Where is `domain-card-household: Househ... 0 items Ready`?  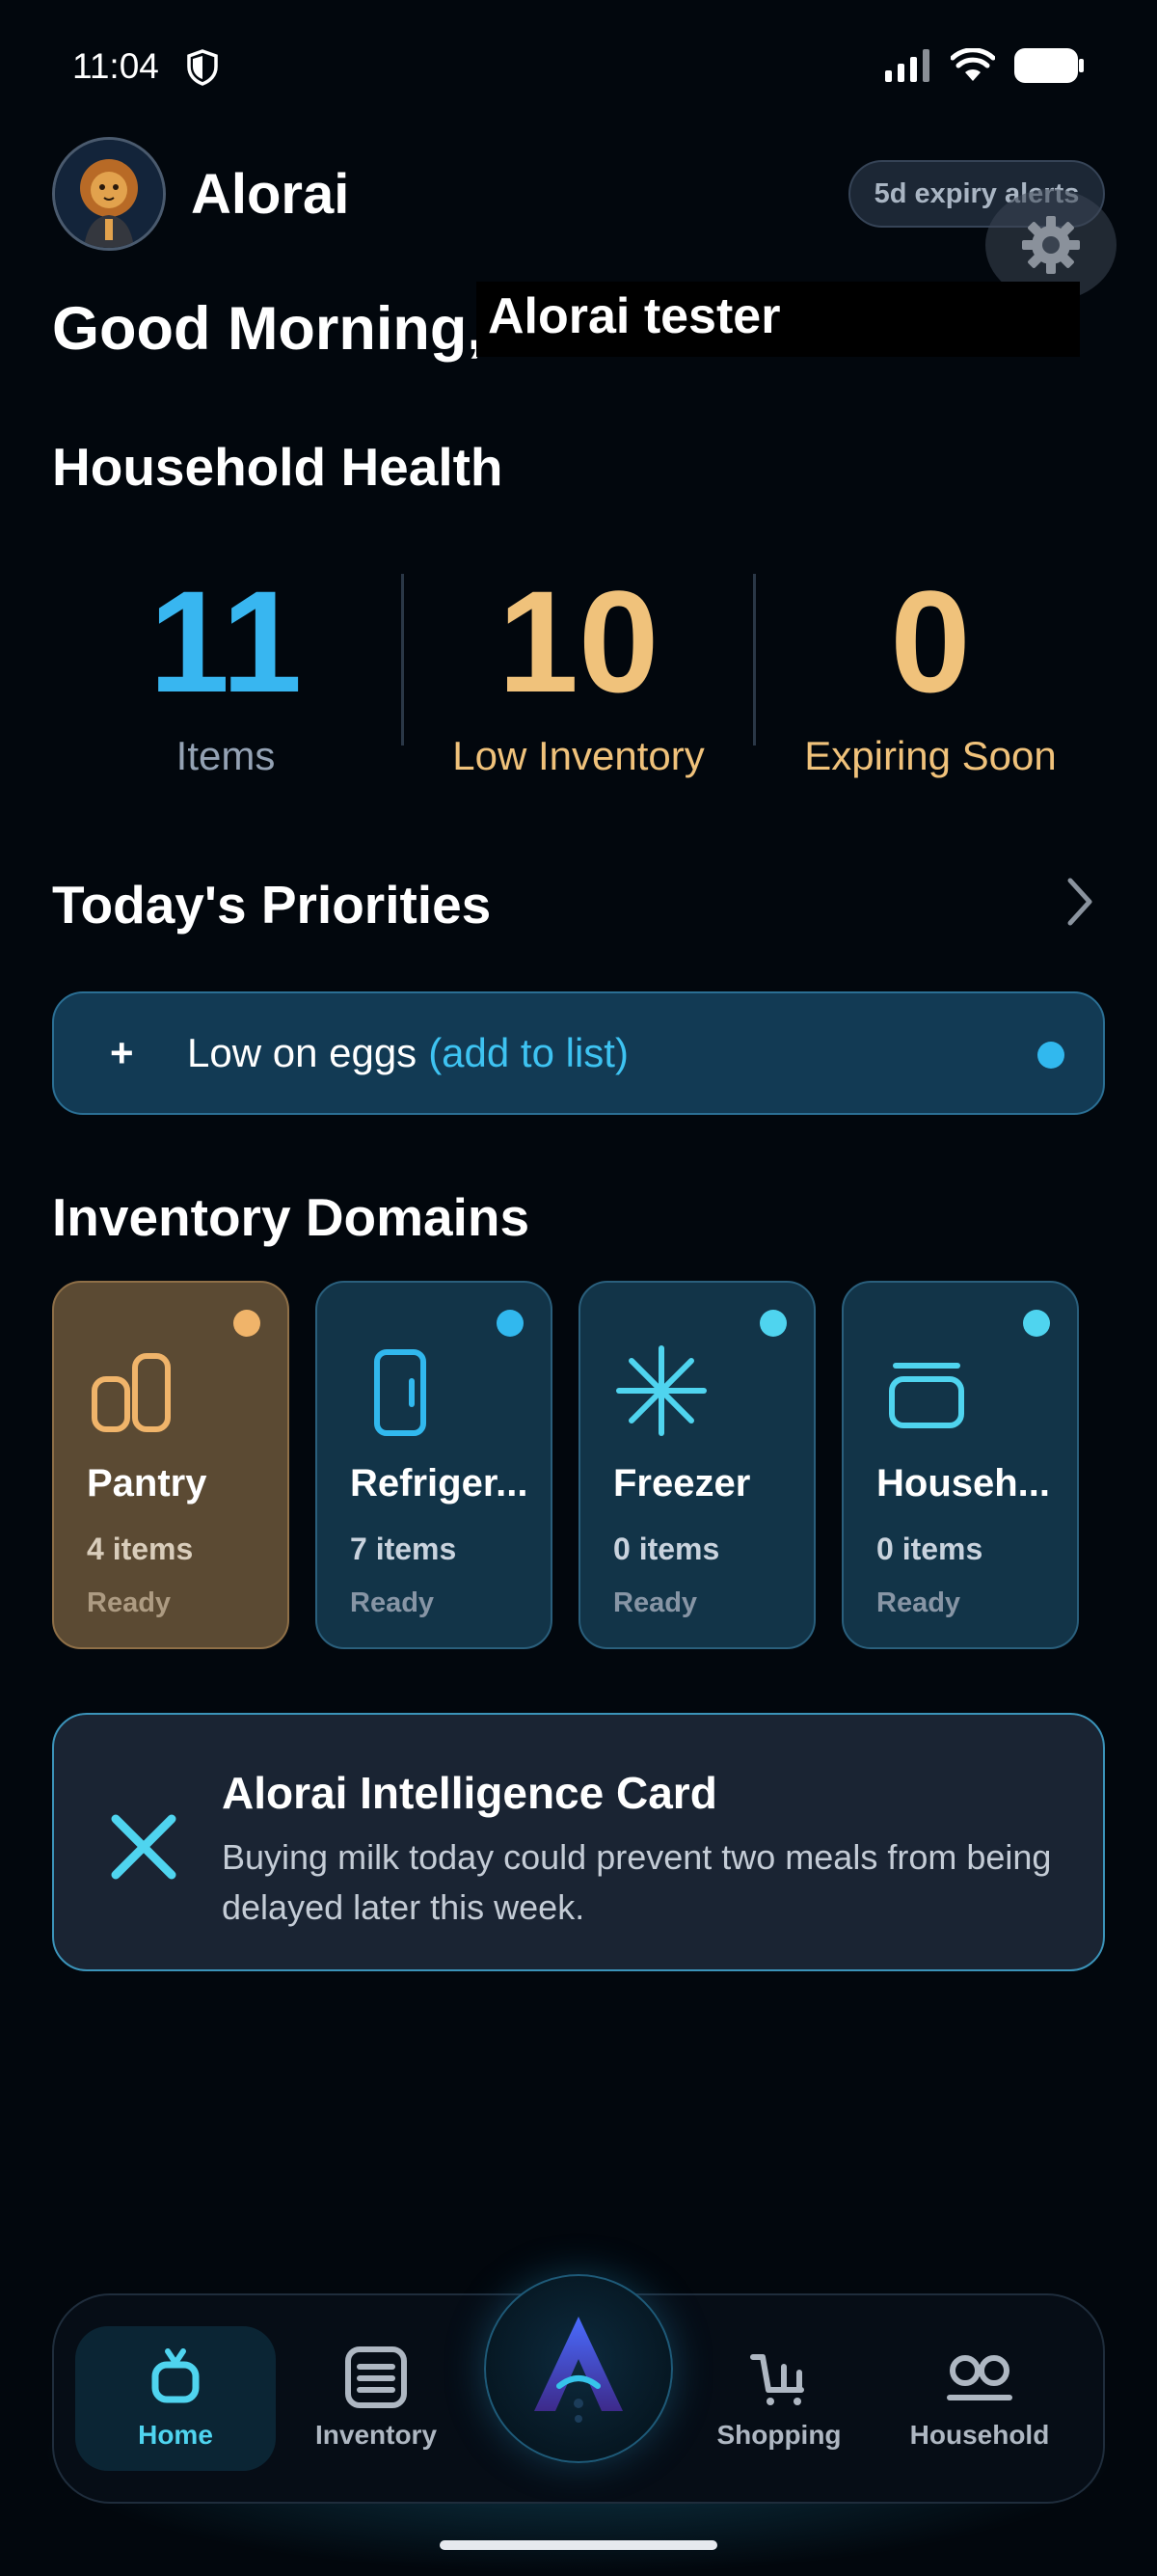
domain-card-household: Househ... 0 items Ready is located at coordinates (960, 1465).